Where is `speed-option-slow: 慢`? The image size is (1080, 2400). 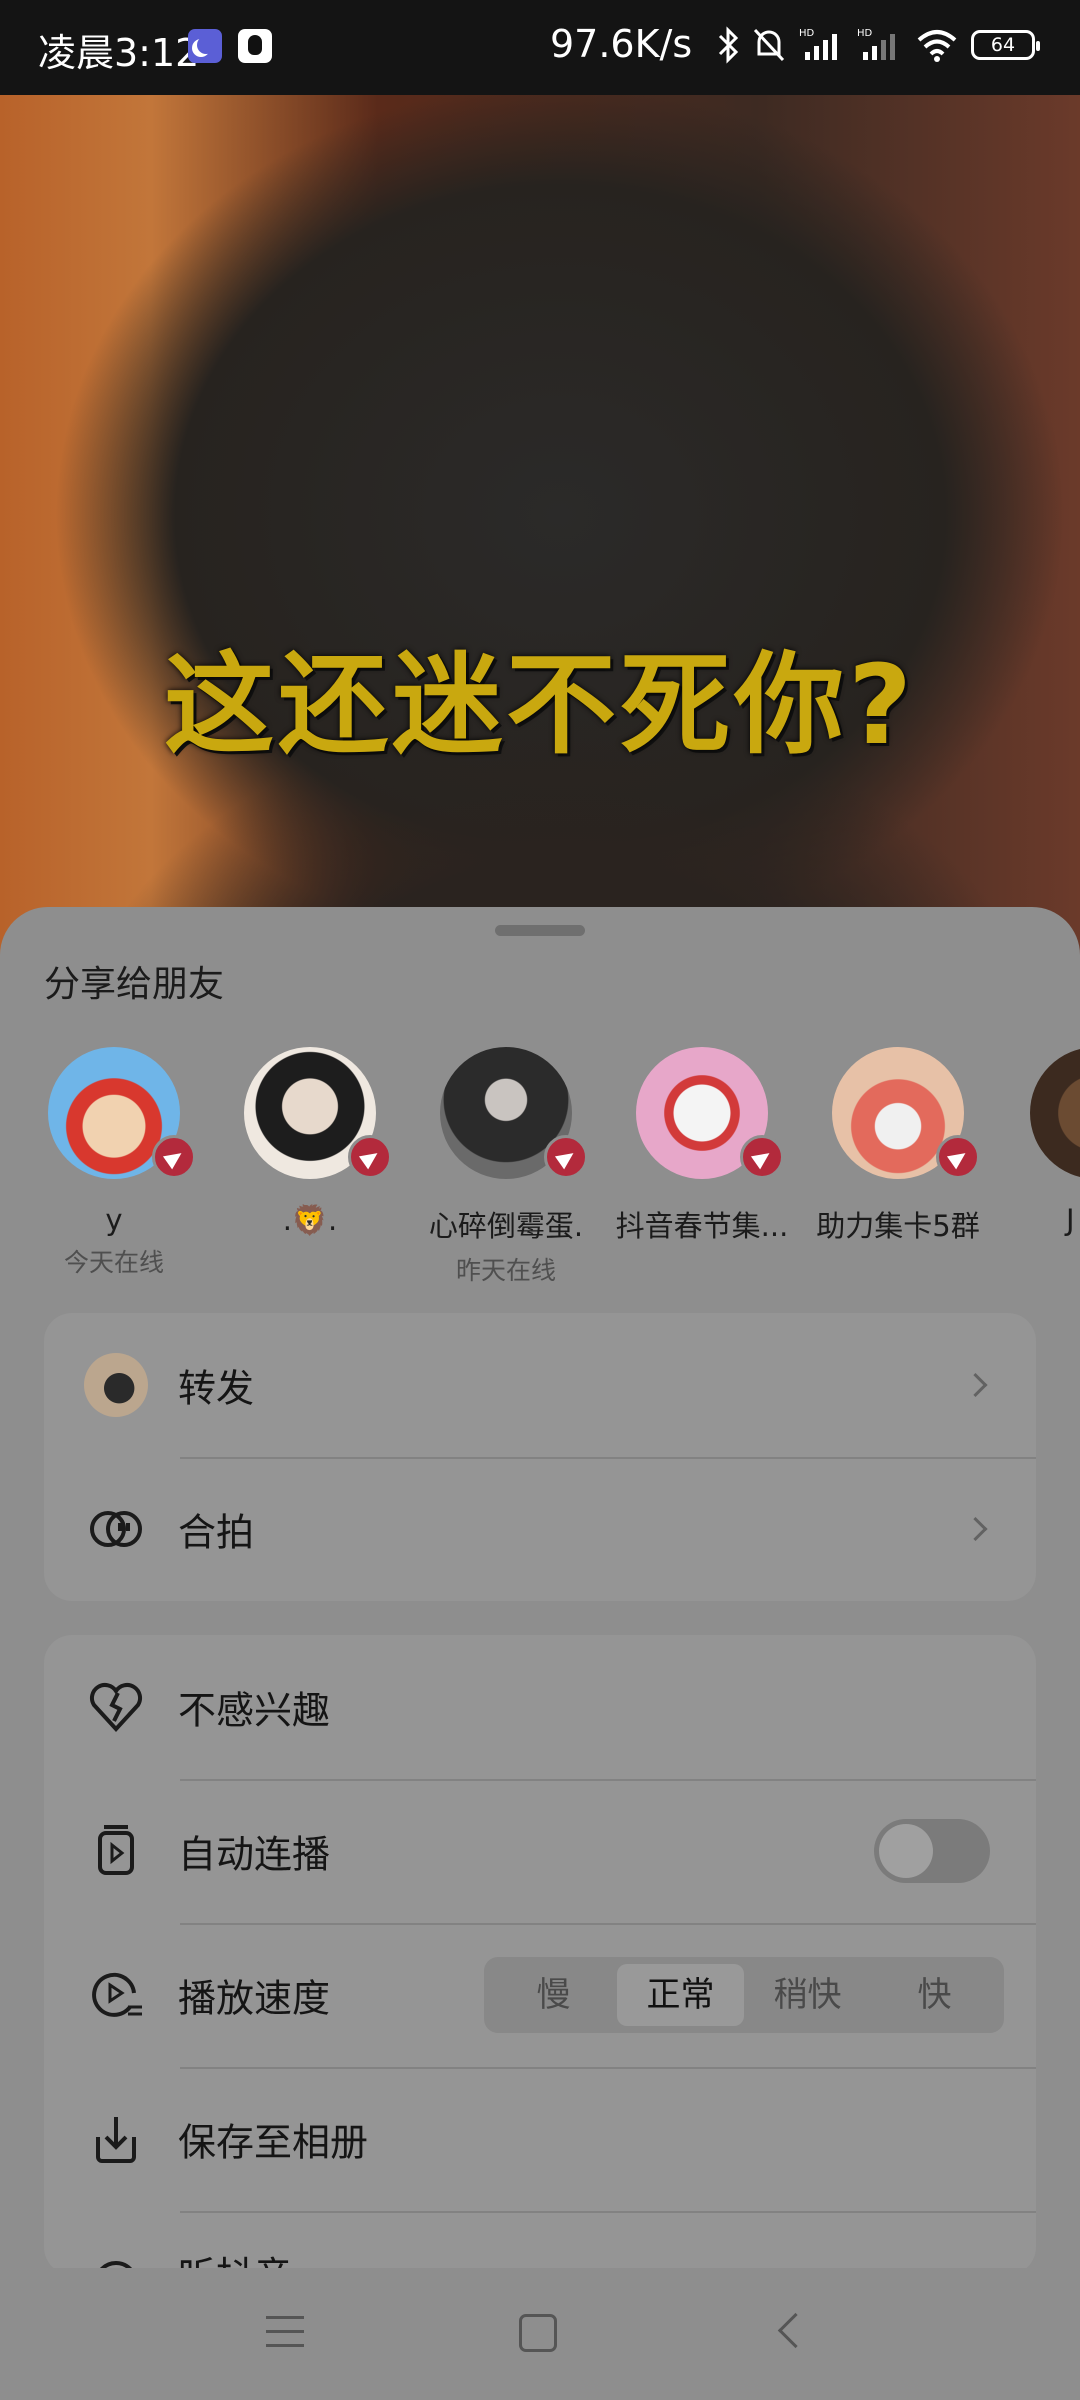
speed-option-slow: 慢 is located at coordinates (553, 1995).